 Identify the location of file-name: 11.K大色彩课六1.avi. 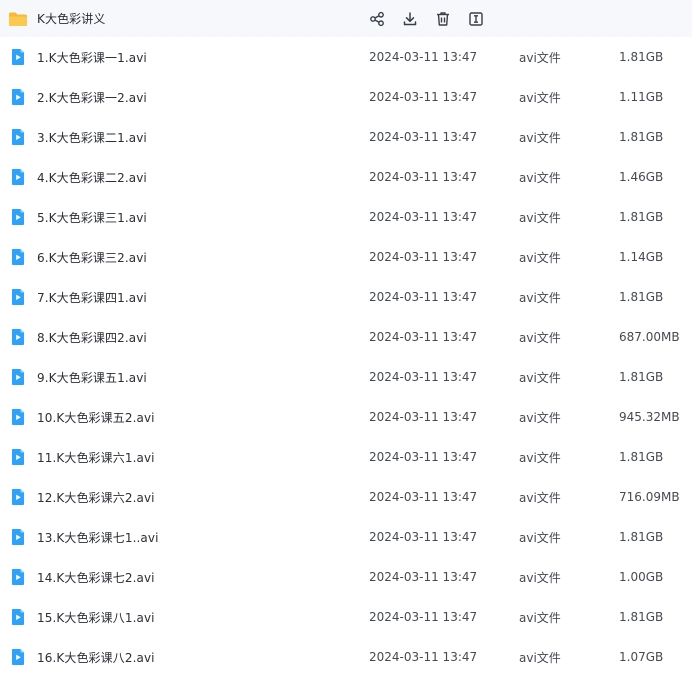
(96, 457).